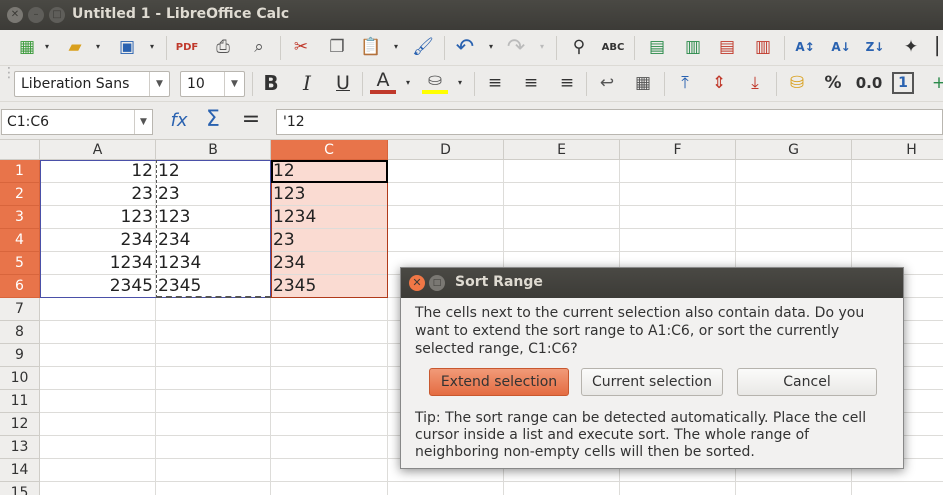 Image resolution: width=943 pixels, height=495 pixels. Describe the element at coordinates (329, 263) in the screenshot. I see `cell-c5: 234` at that location.